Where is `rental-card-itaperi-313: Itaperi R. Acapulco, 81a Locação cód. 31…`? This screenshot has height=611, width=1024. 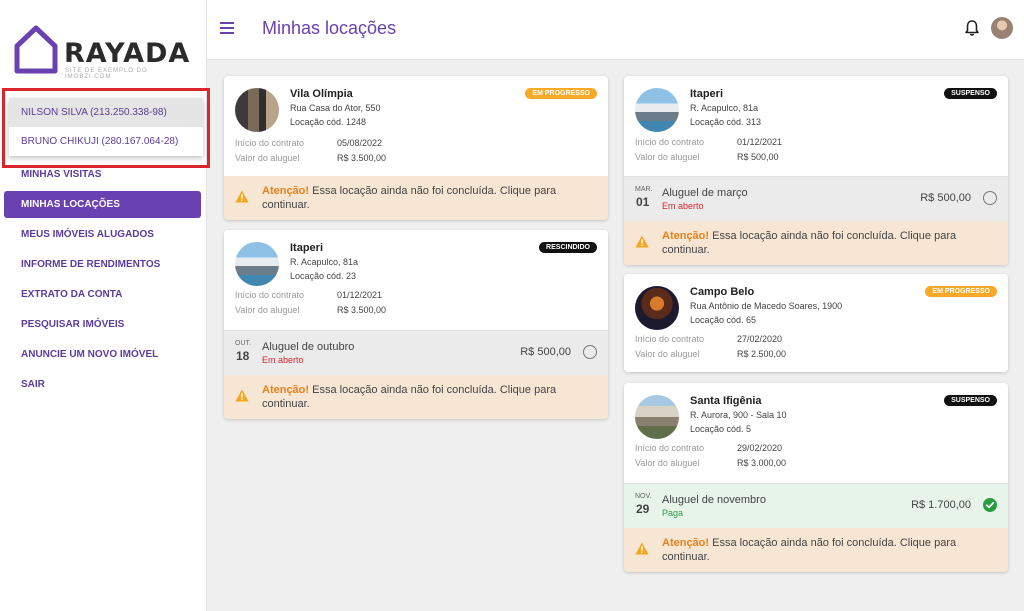 rental-card-itaperi-313: Itaperi R. Acapulco, 81a Locação cód. 31… is located at coordinates (816, 170).